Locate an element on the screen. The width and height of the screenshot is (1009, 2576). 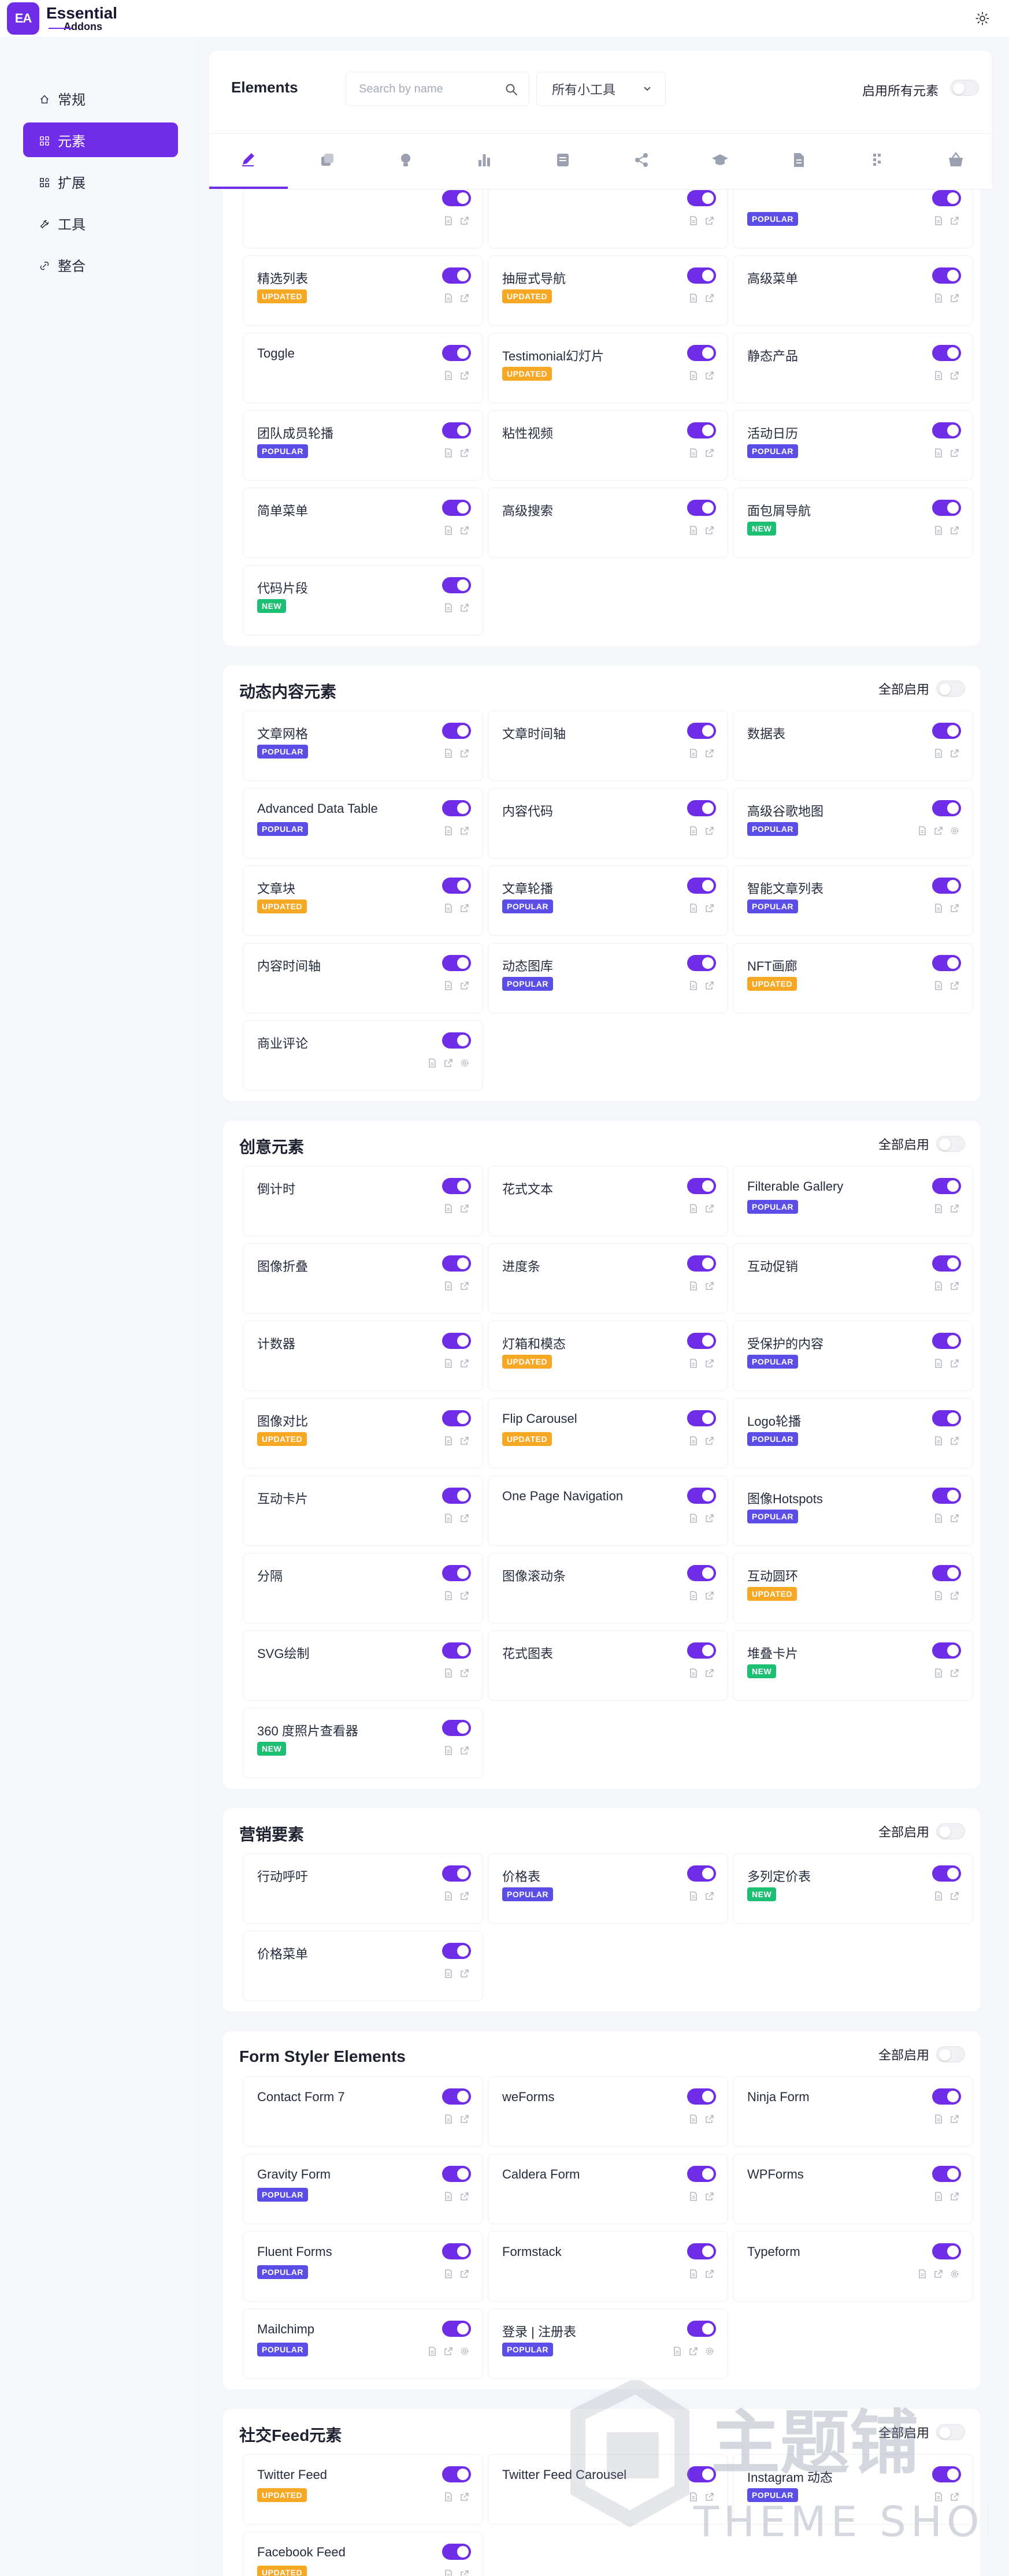
widget-filter-select: 所有小工具 is located at coordinates (601, 89).